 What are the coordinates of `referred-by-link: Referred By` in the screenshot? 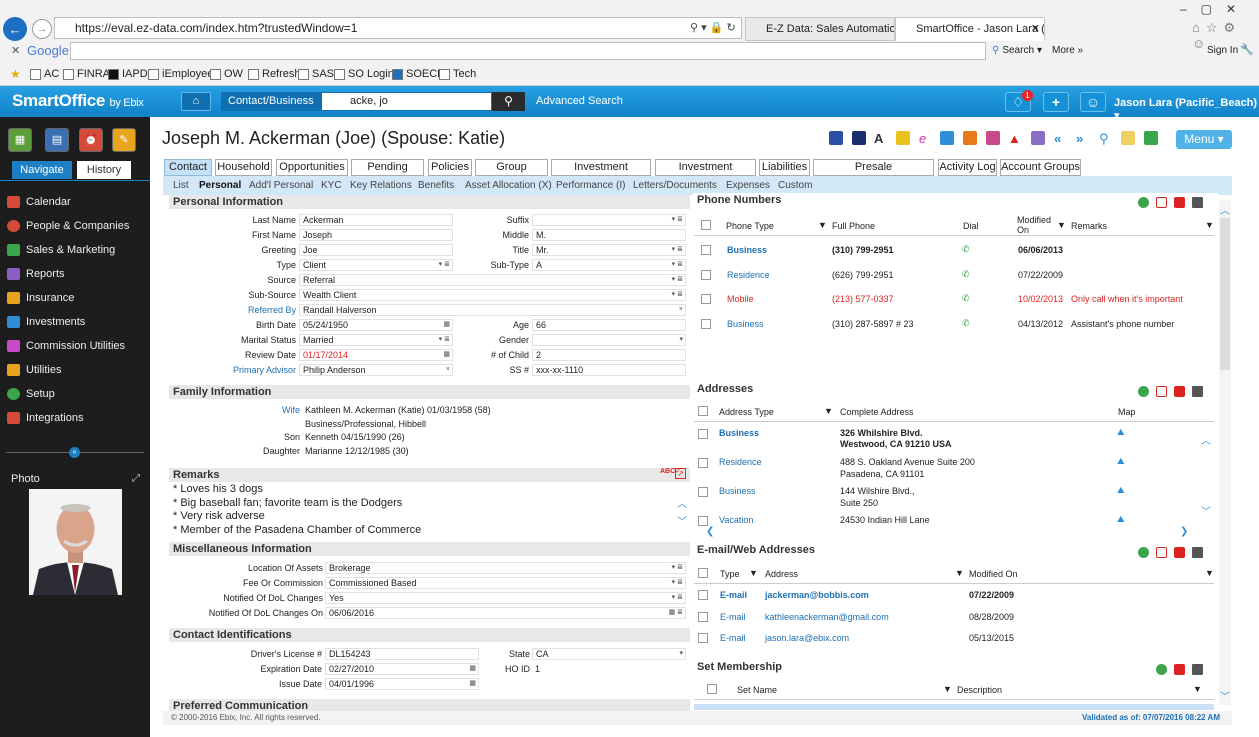 It's located at (252, 310).